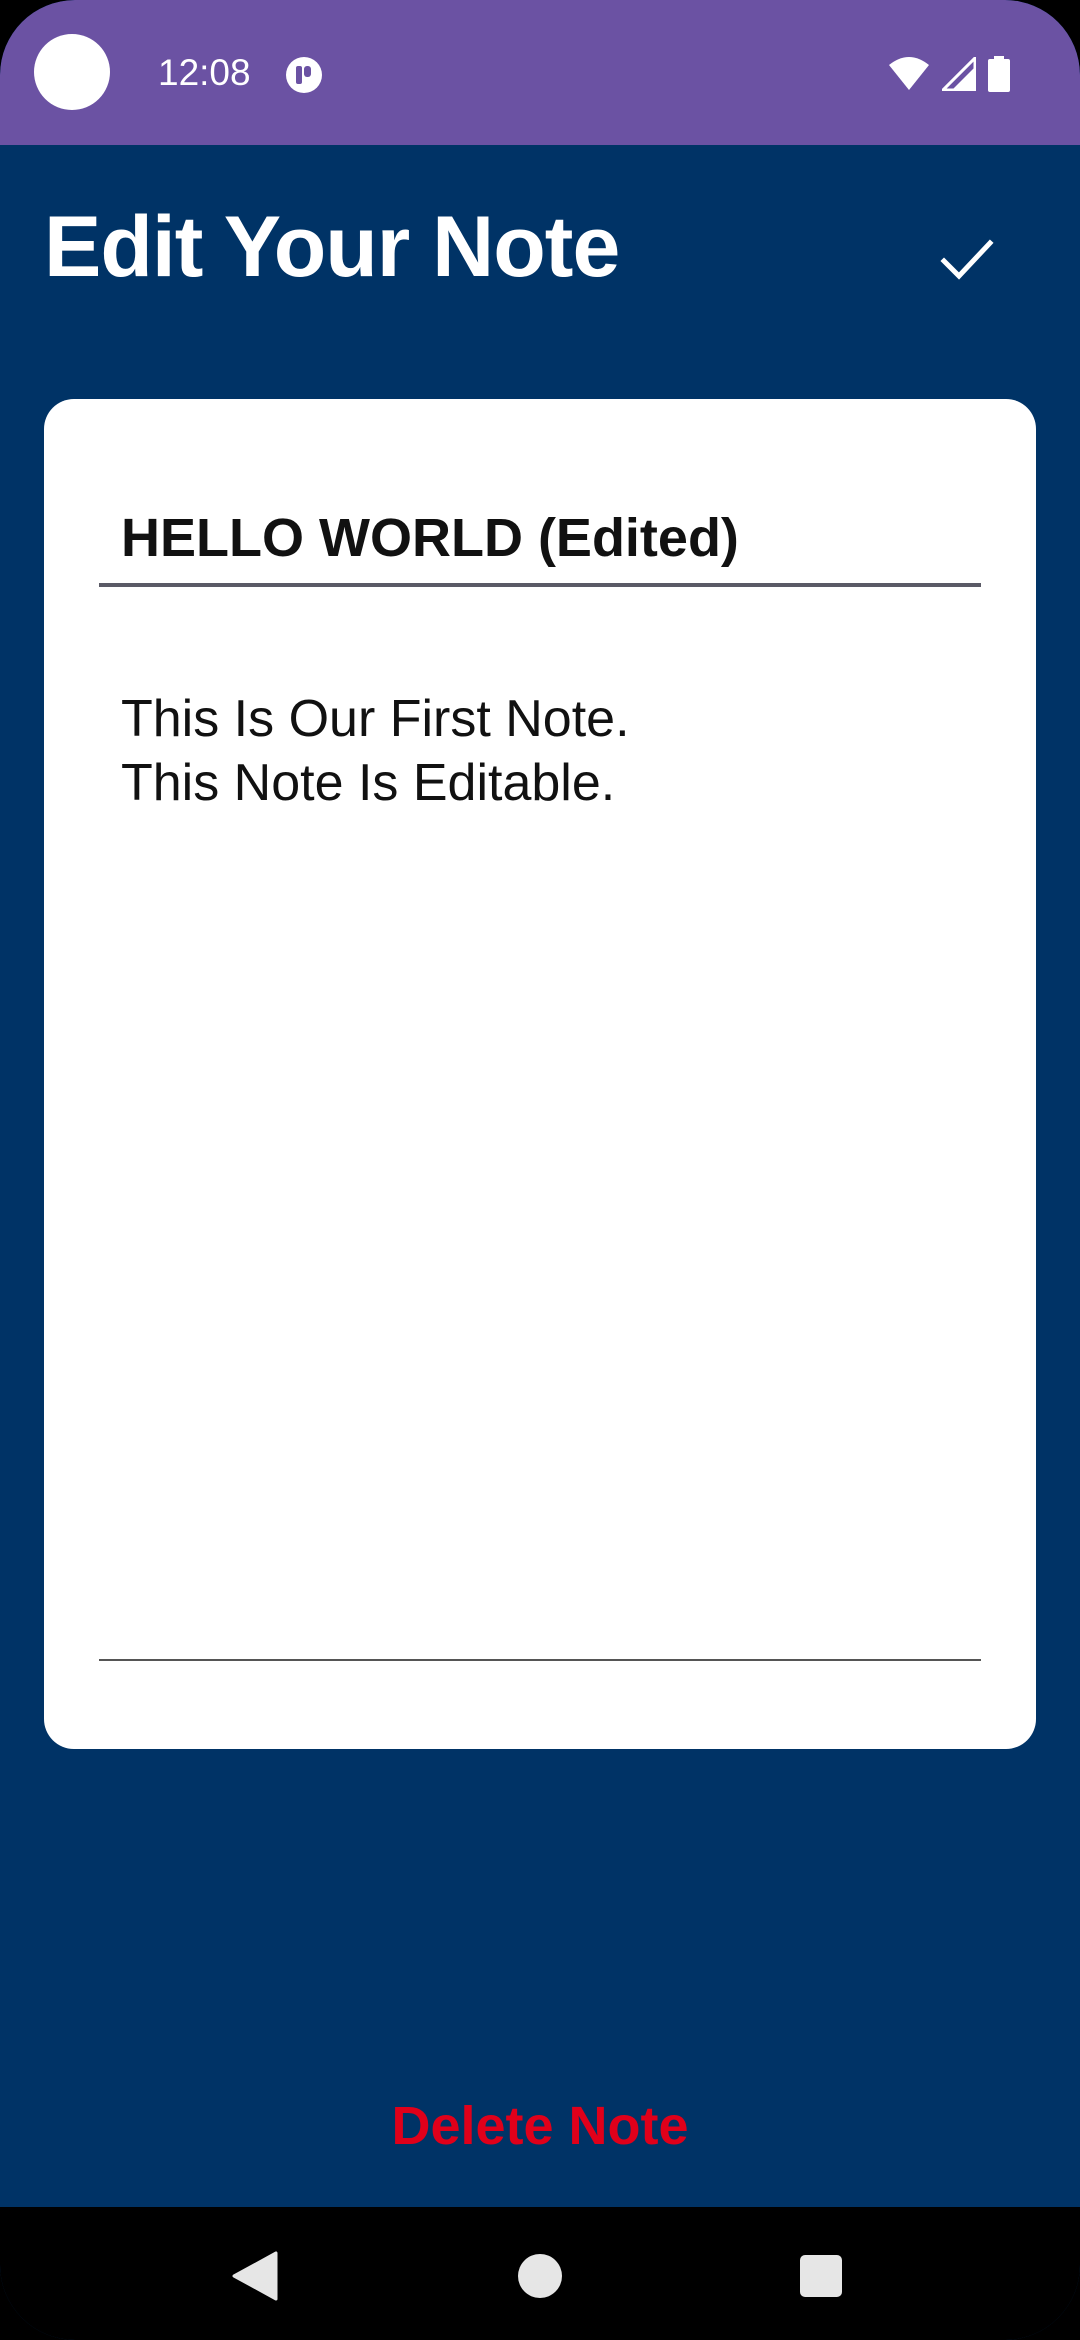  What do you see at coordinates (368, 783) in the screenshot?
I see `body-line: This Note Is Editable.` at bounding box center [368, 783].